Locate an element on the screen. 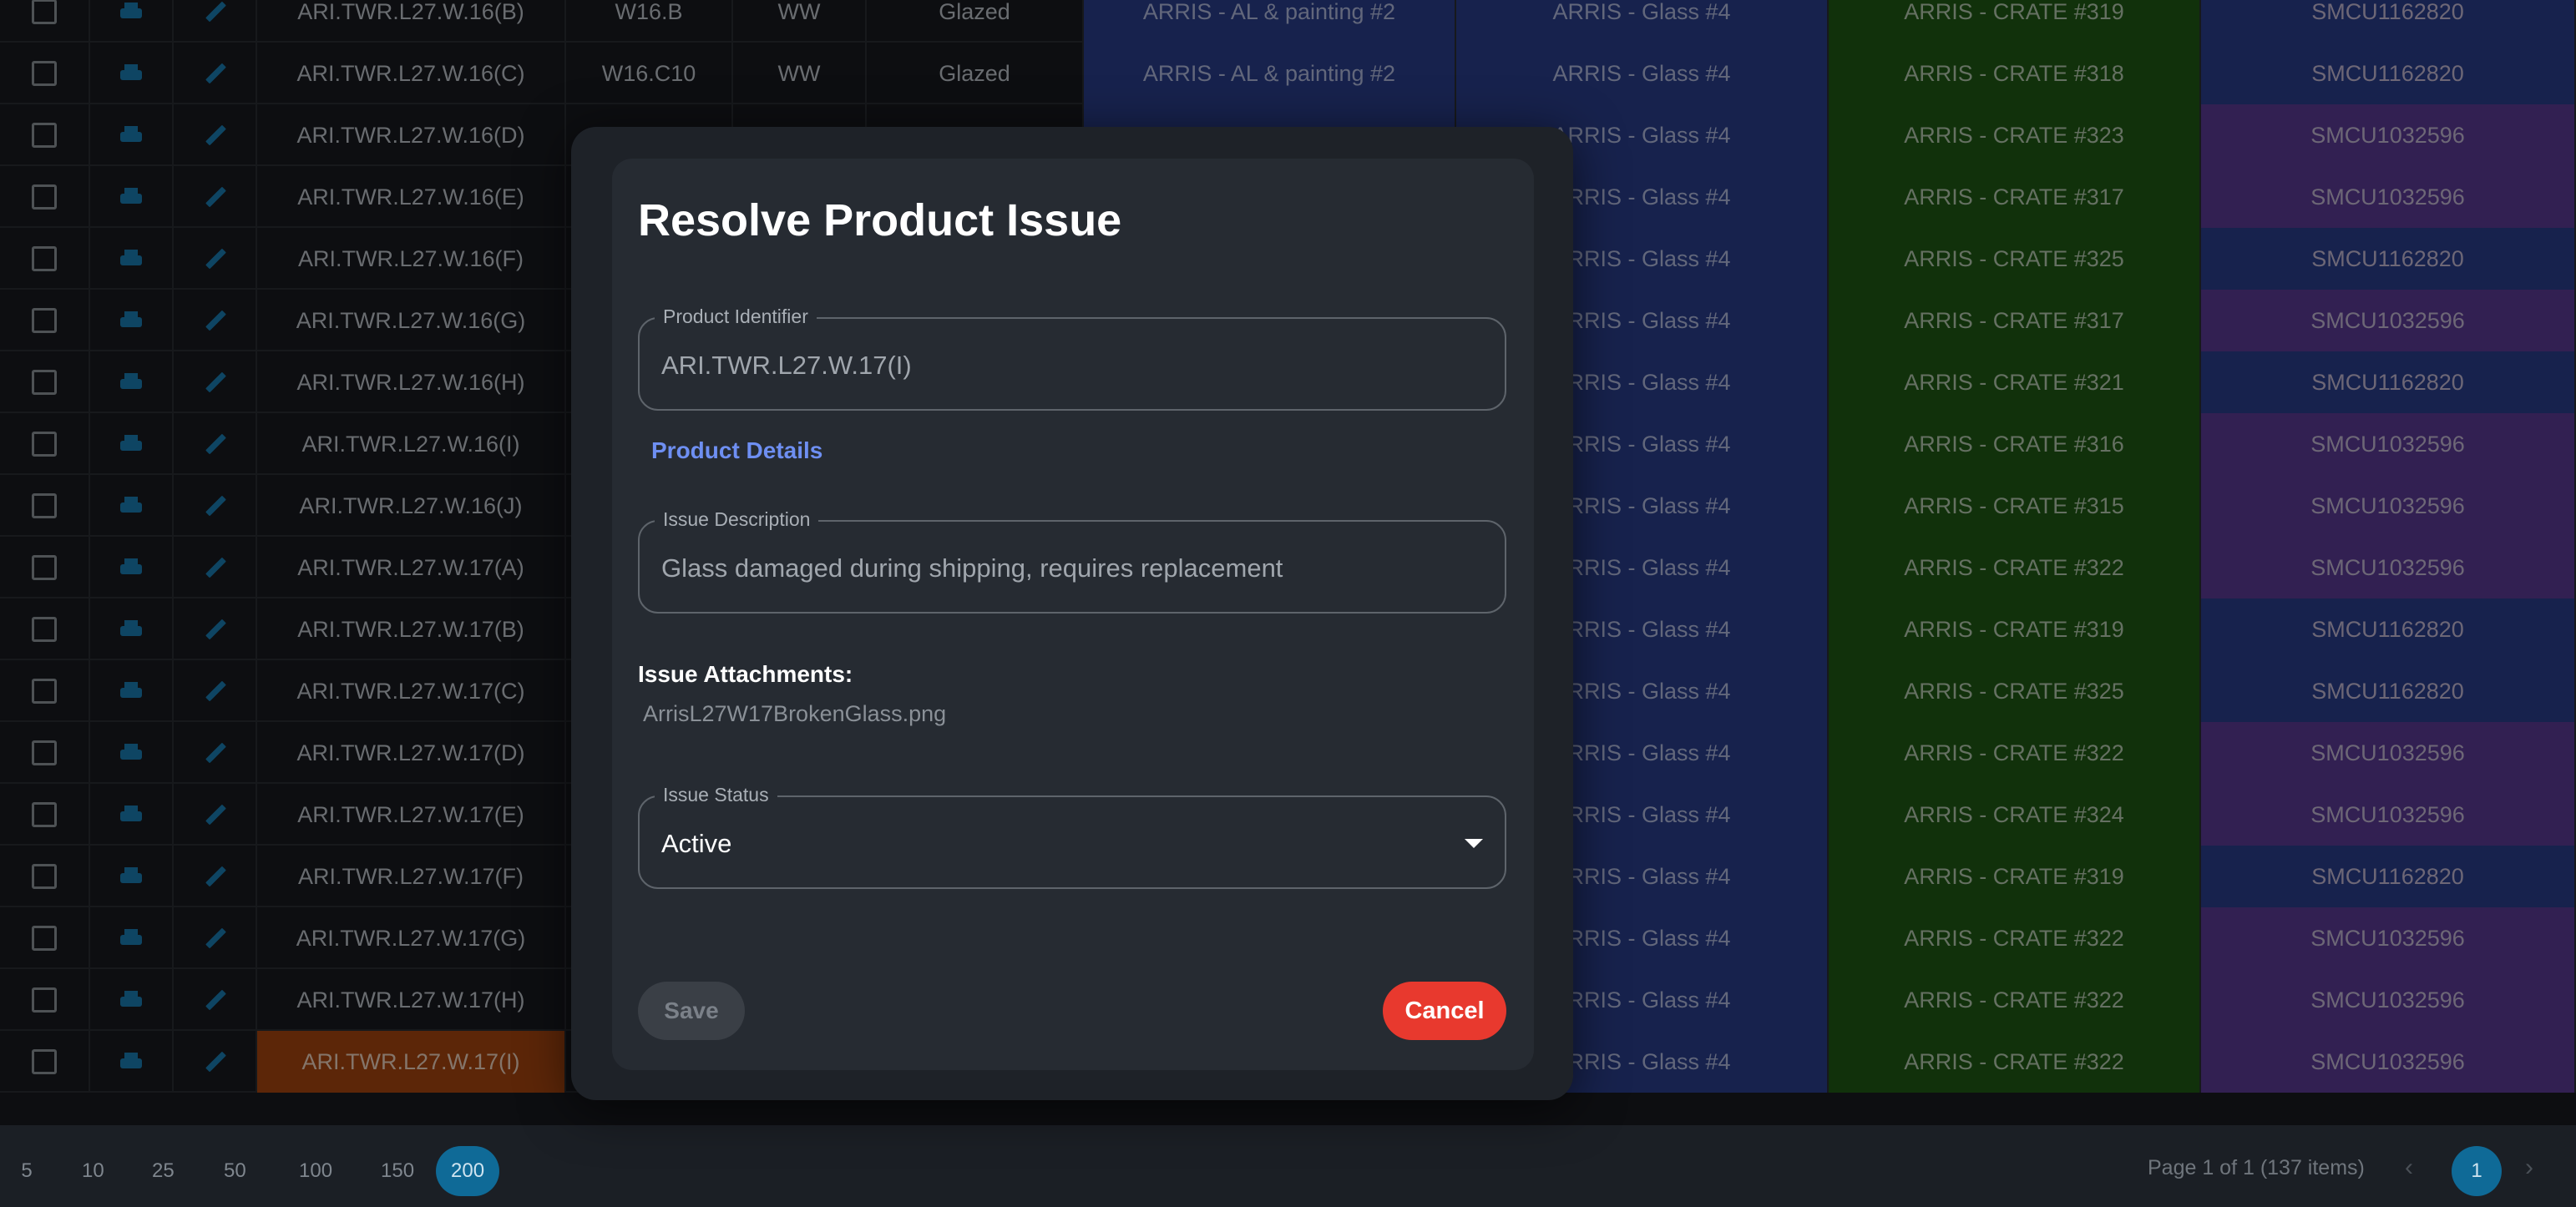 Image resolution: width=2576 pixels, height=1207 pixels. page-size-option: 200 is located at coordinates (468, 1171).